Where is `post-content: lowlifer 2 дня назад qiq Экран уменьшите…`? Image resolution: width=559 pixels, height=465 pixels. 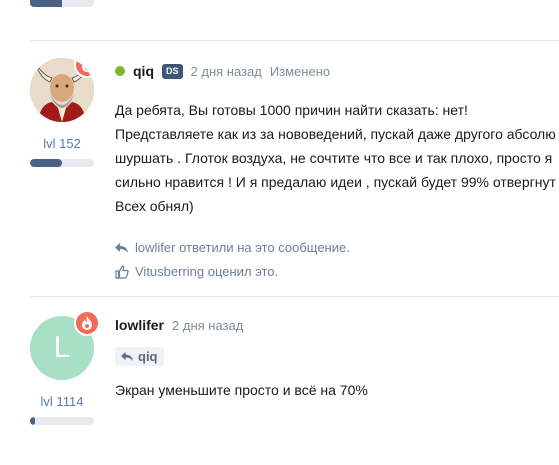 post-content: lowlifer 2 дня назад qiq Экран уменьшите… is located at coordinates (337, 359).